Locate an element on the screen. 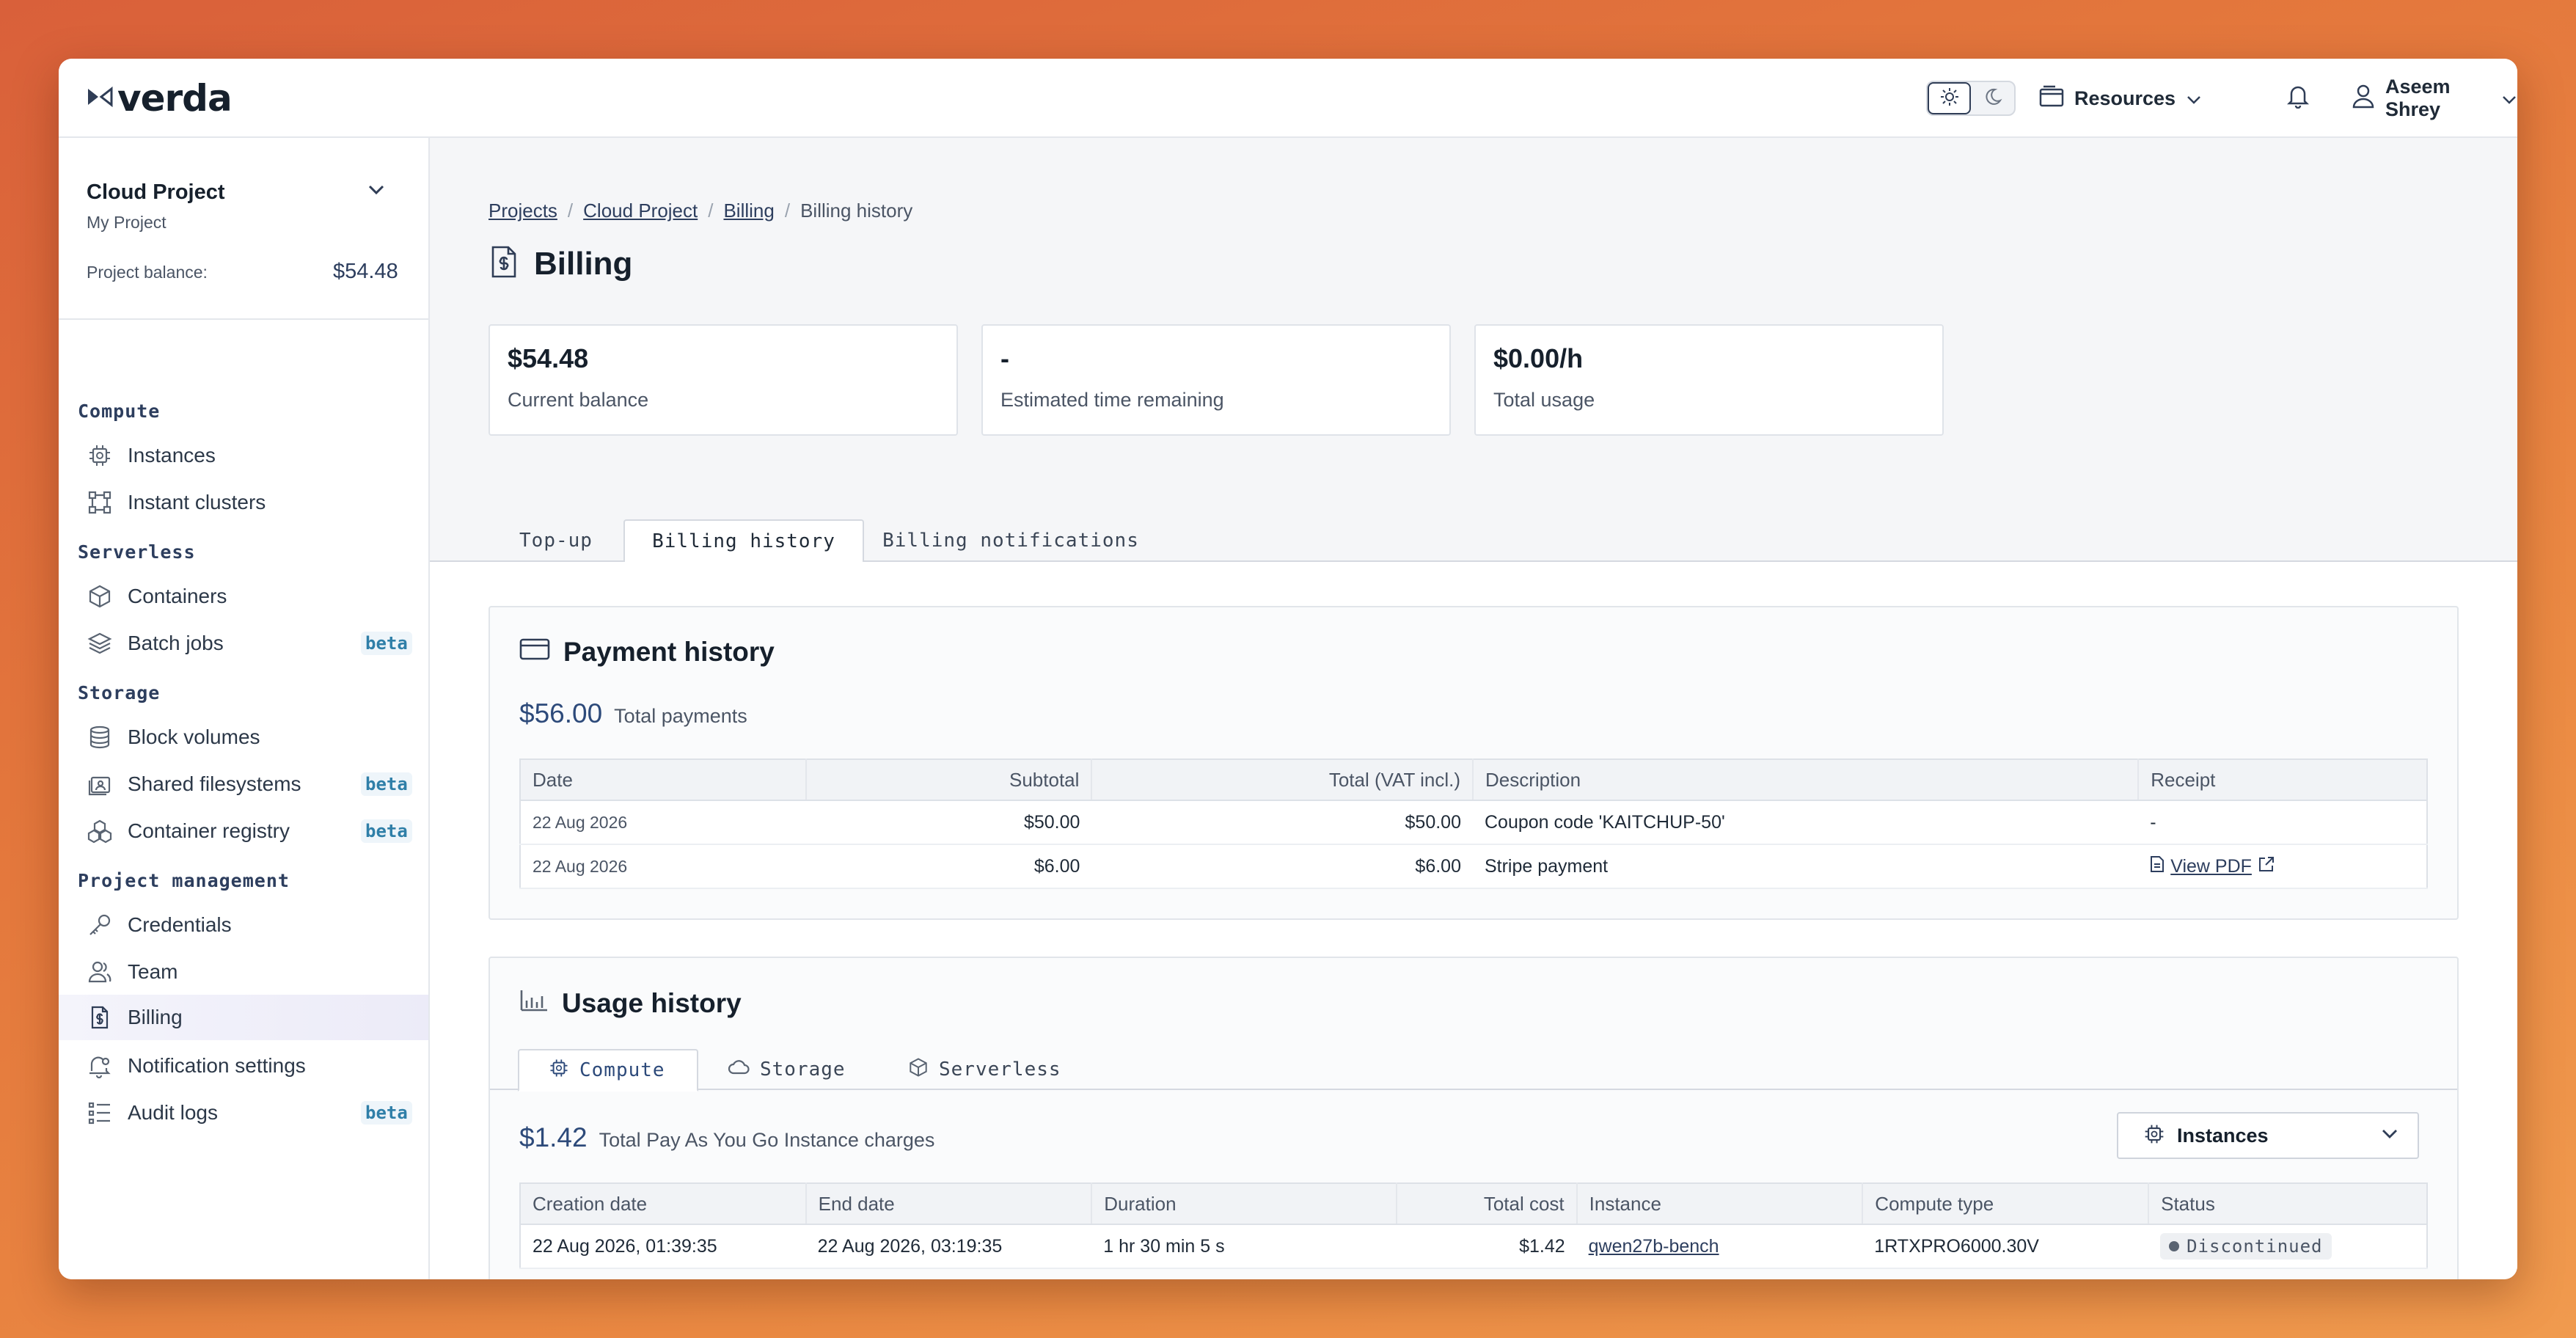  total-payments-amount: $56.00 is located at coordinates (561, 713).